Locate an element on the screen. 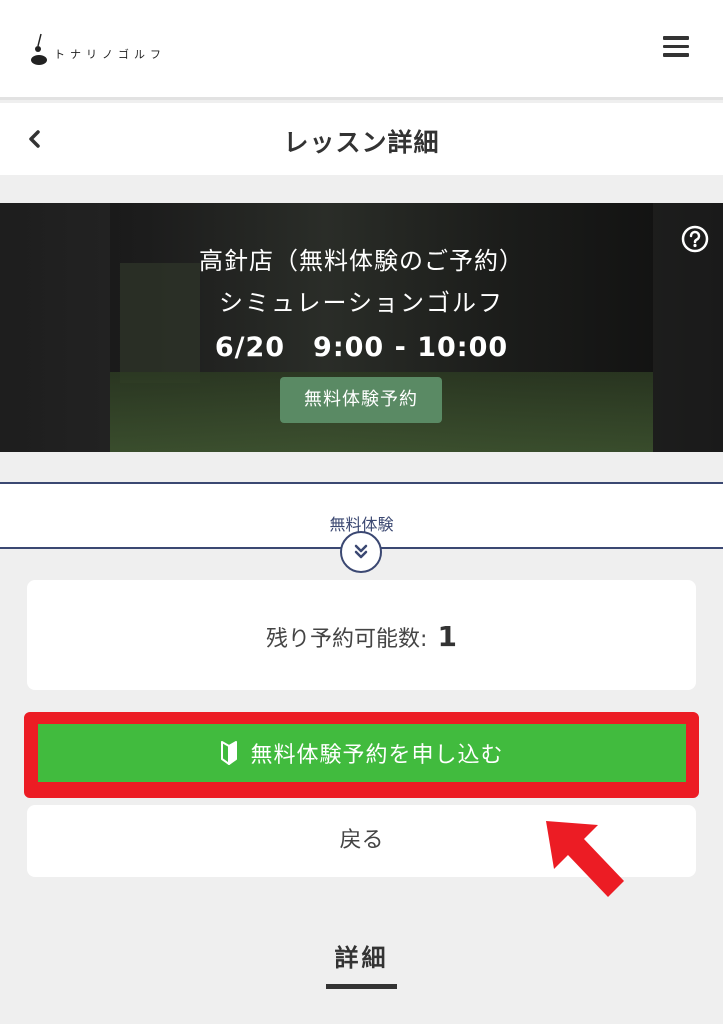 This screenshot has width=723, height=1024. availability-count: 1 is located at coordinates (447, 636).